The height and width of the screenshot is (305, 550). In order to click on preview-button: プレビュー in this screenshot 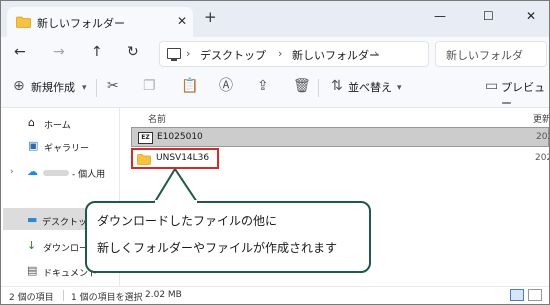, I will do `click(525, 95)`.